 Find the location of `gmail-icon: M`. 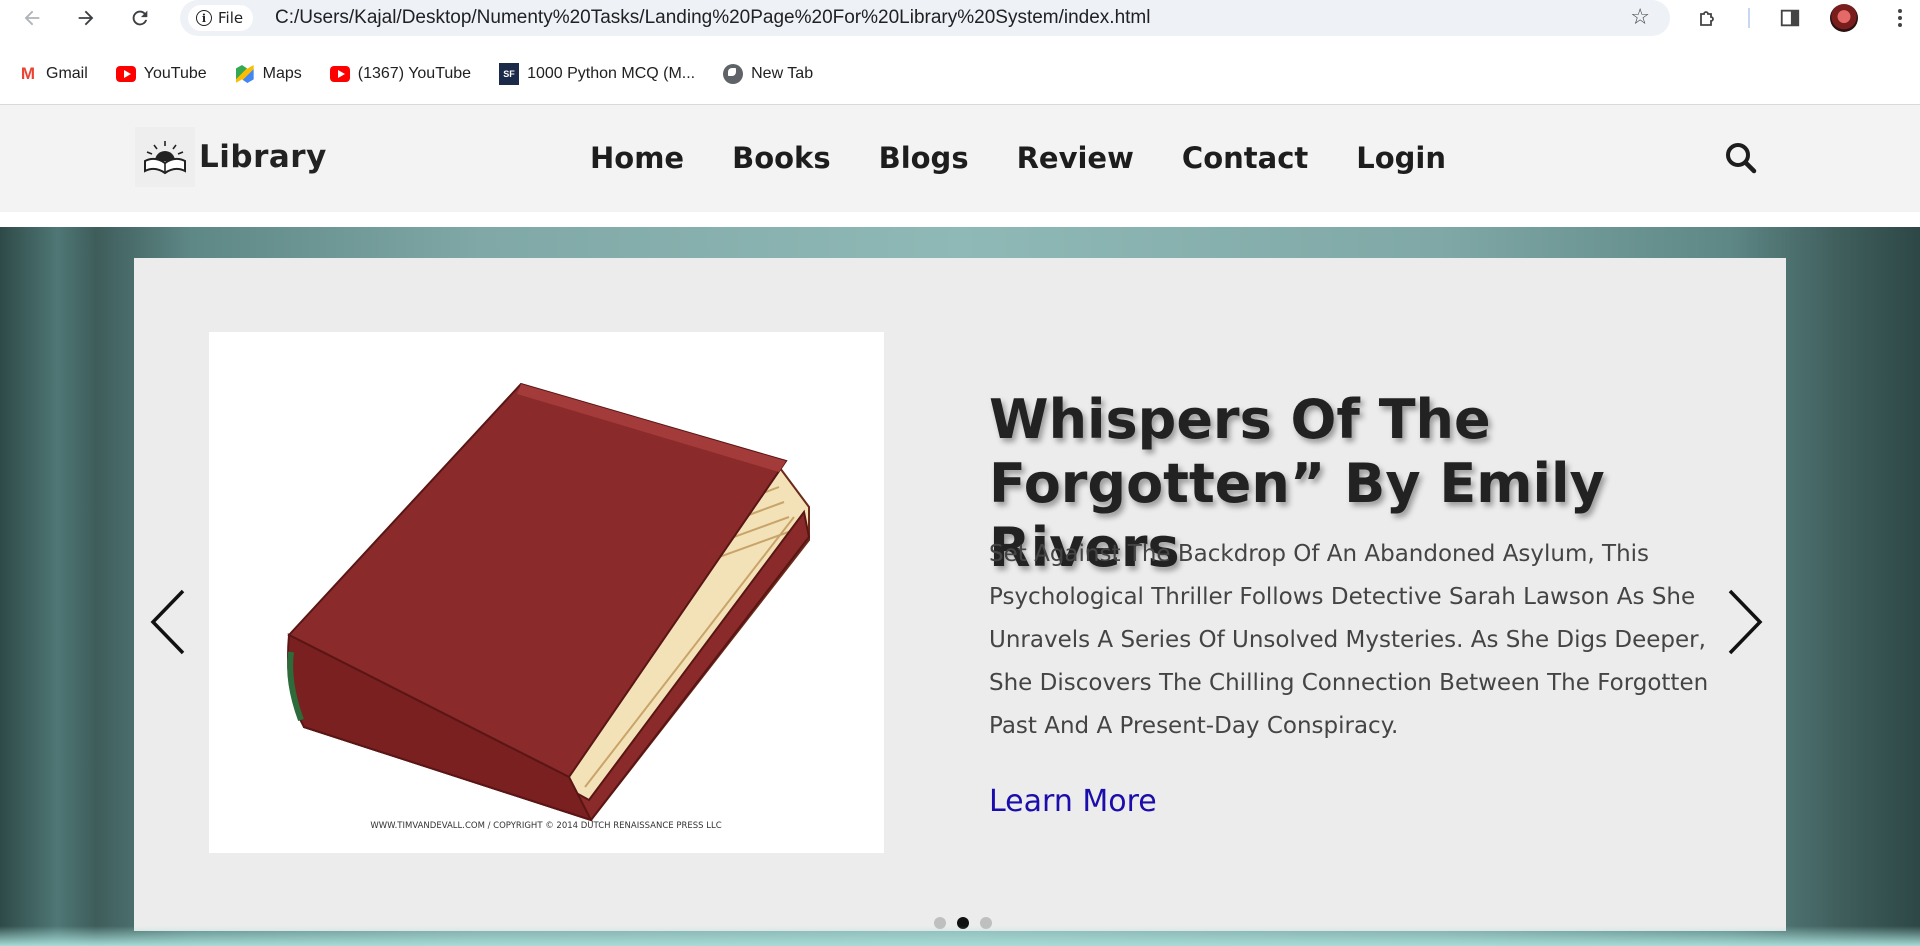

gmail-icon: M is located at coordinates (28, 73).